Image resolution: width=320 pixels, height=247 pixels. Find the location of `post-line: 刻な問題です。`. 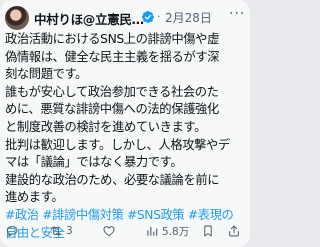

post-line: 刻な問題です。 is located at coordinates (46, 74).